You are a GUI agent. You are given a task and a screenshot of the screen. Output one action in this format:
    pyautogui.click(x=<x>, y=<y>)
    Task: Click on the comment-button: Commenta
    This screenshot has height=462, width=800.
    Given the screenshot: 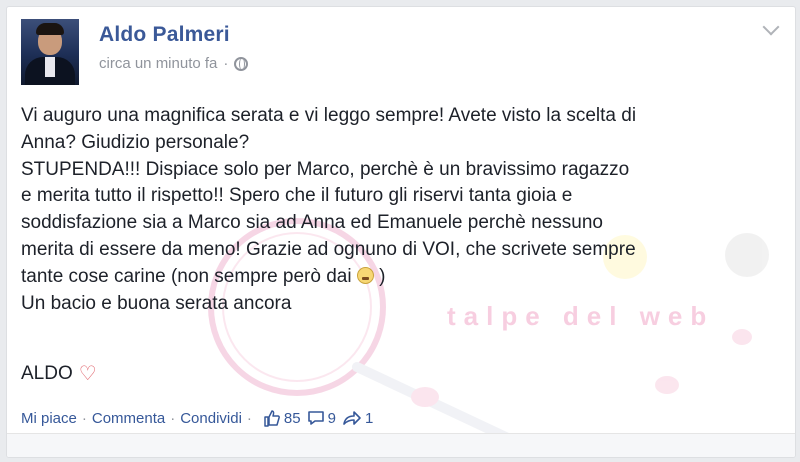 What is the action you would take?
    pyautogui.click(x=128, y=418)
    